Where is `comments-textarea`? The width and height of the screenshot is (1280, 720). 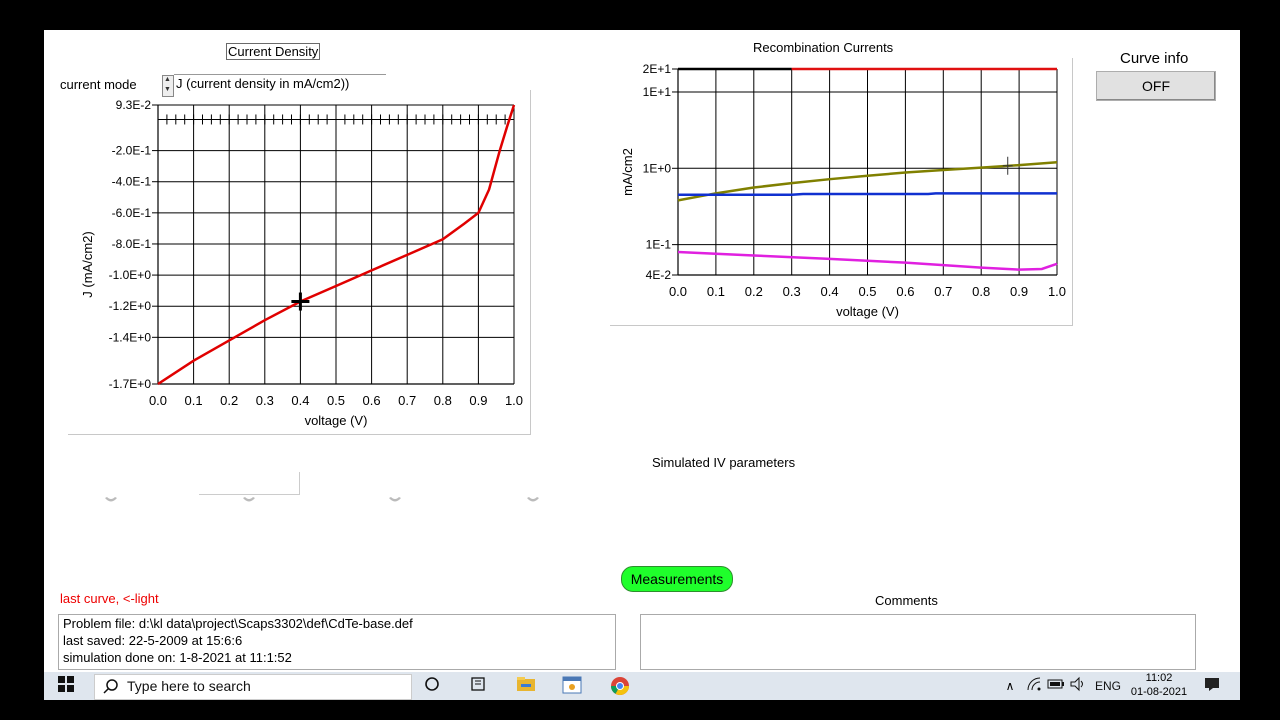 comments-textarea is located at coordinates (918, 642).